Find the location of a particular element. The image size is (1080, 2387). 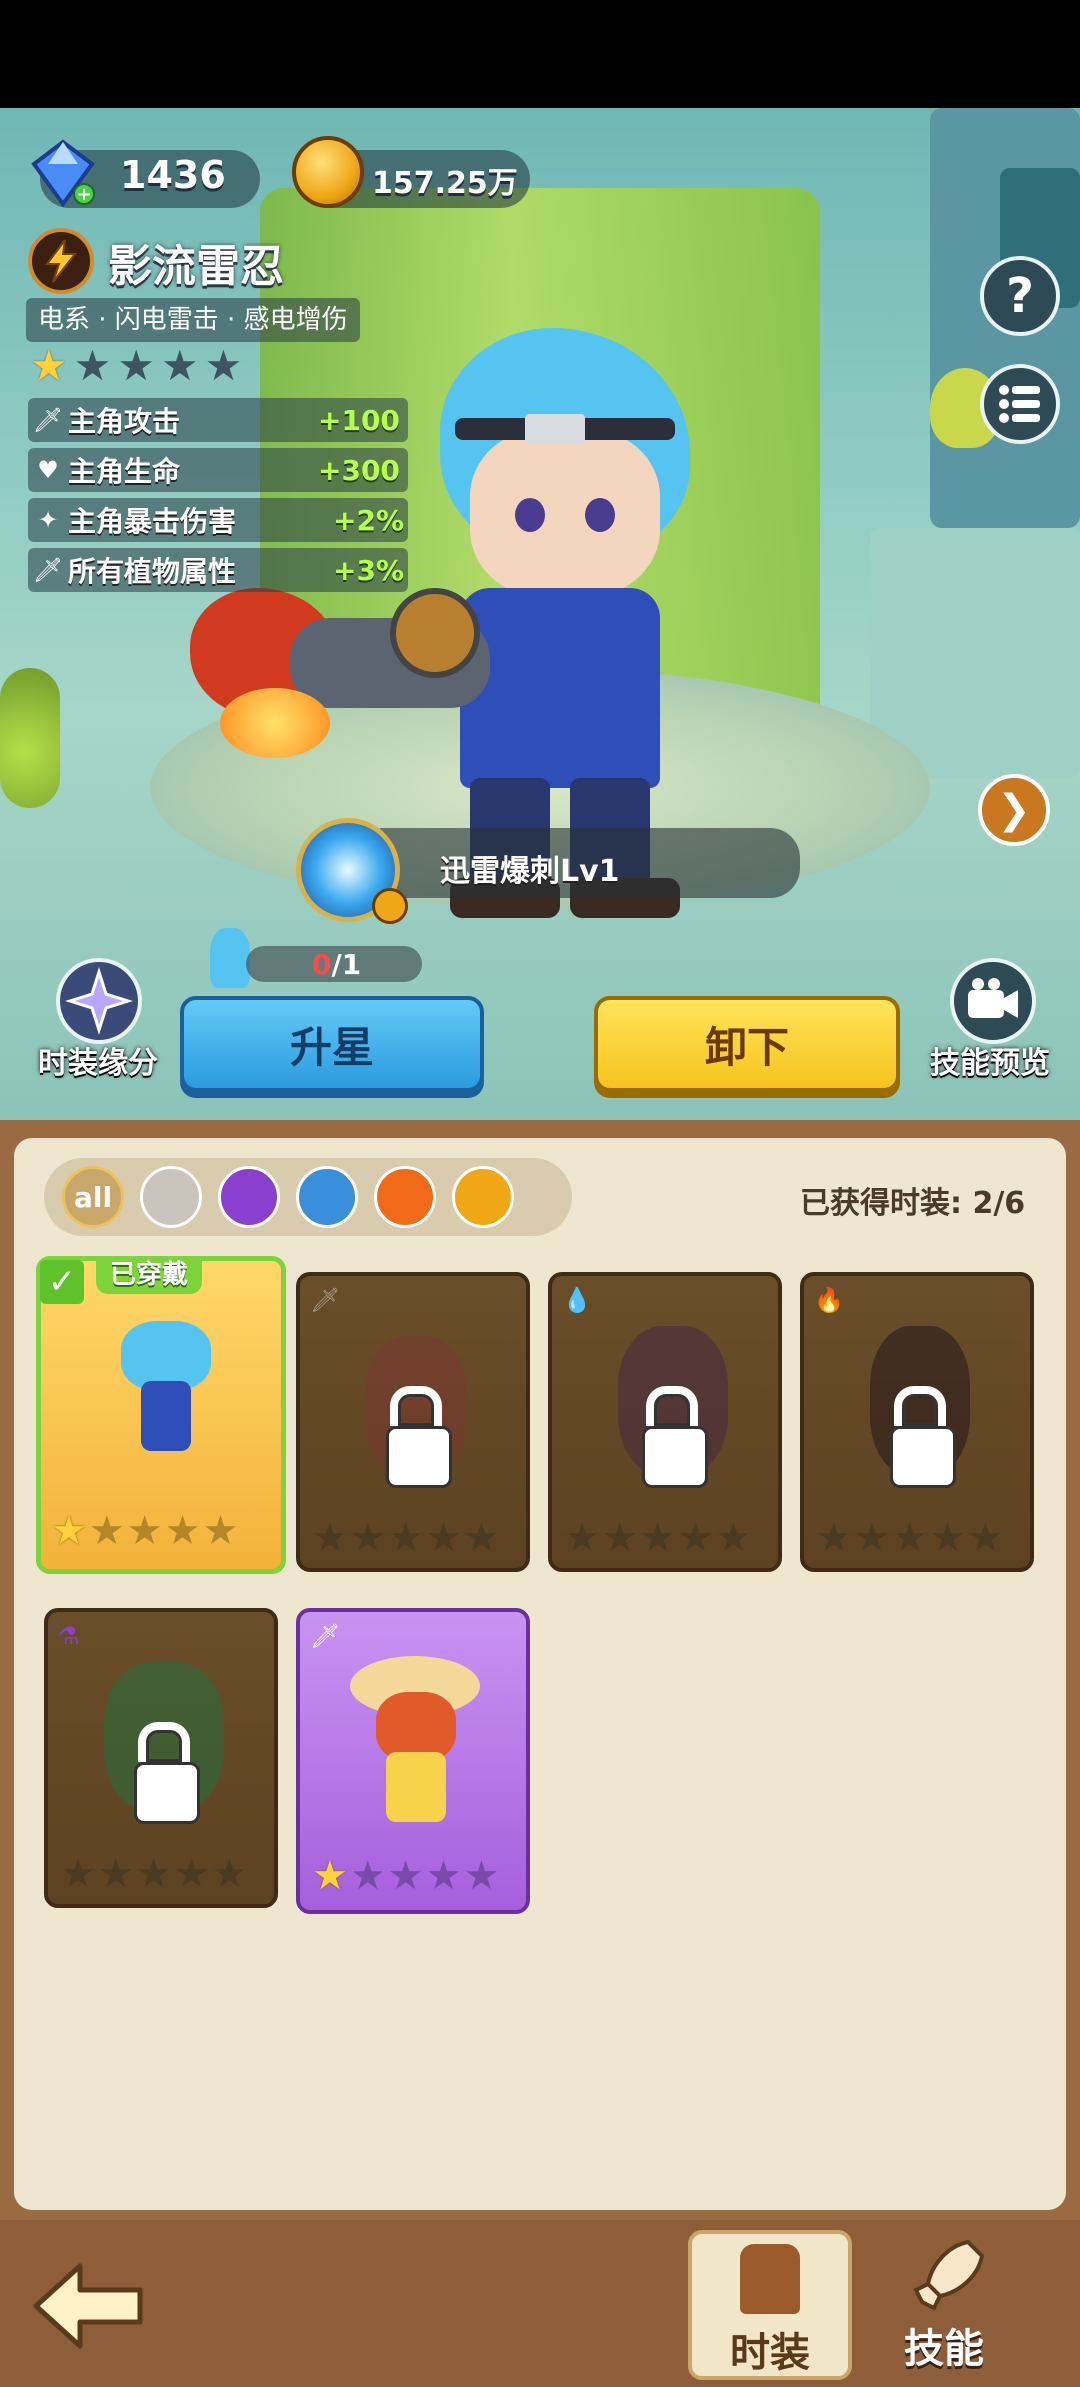

upgrade-star-button: 升星 is located at coordinates (332, 1044).